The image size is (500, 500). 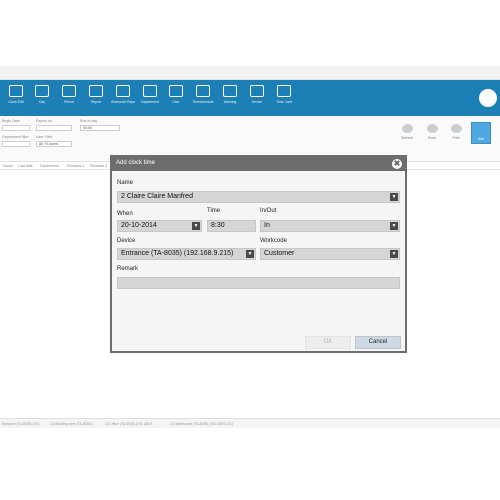 I want to click on clock-icon, so click(x=16, y=91).